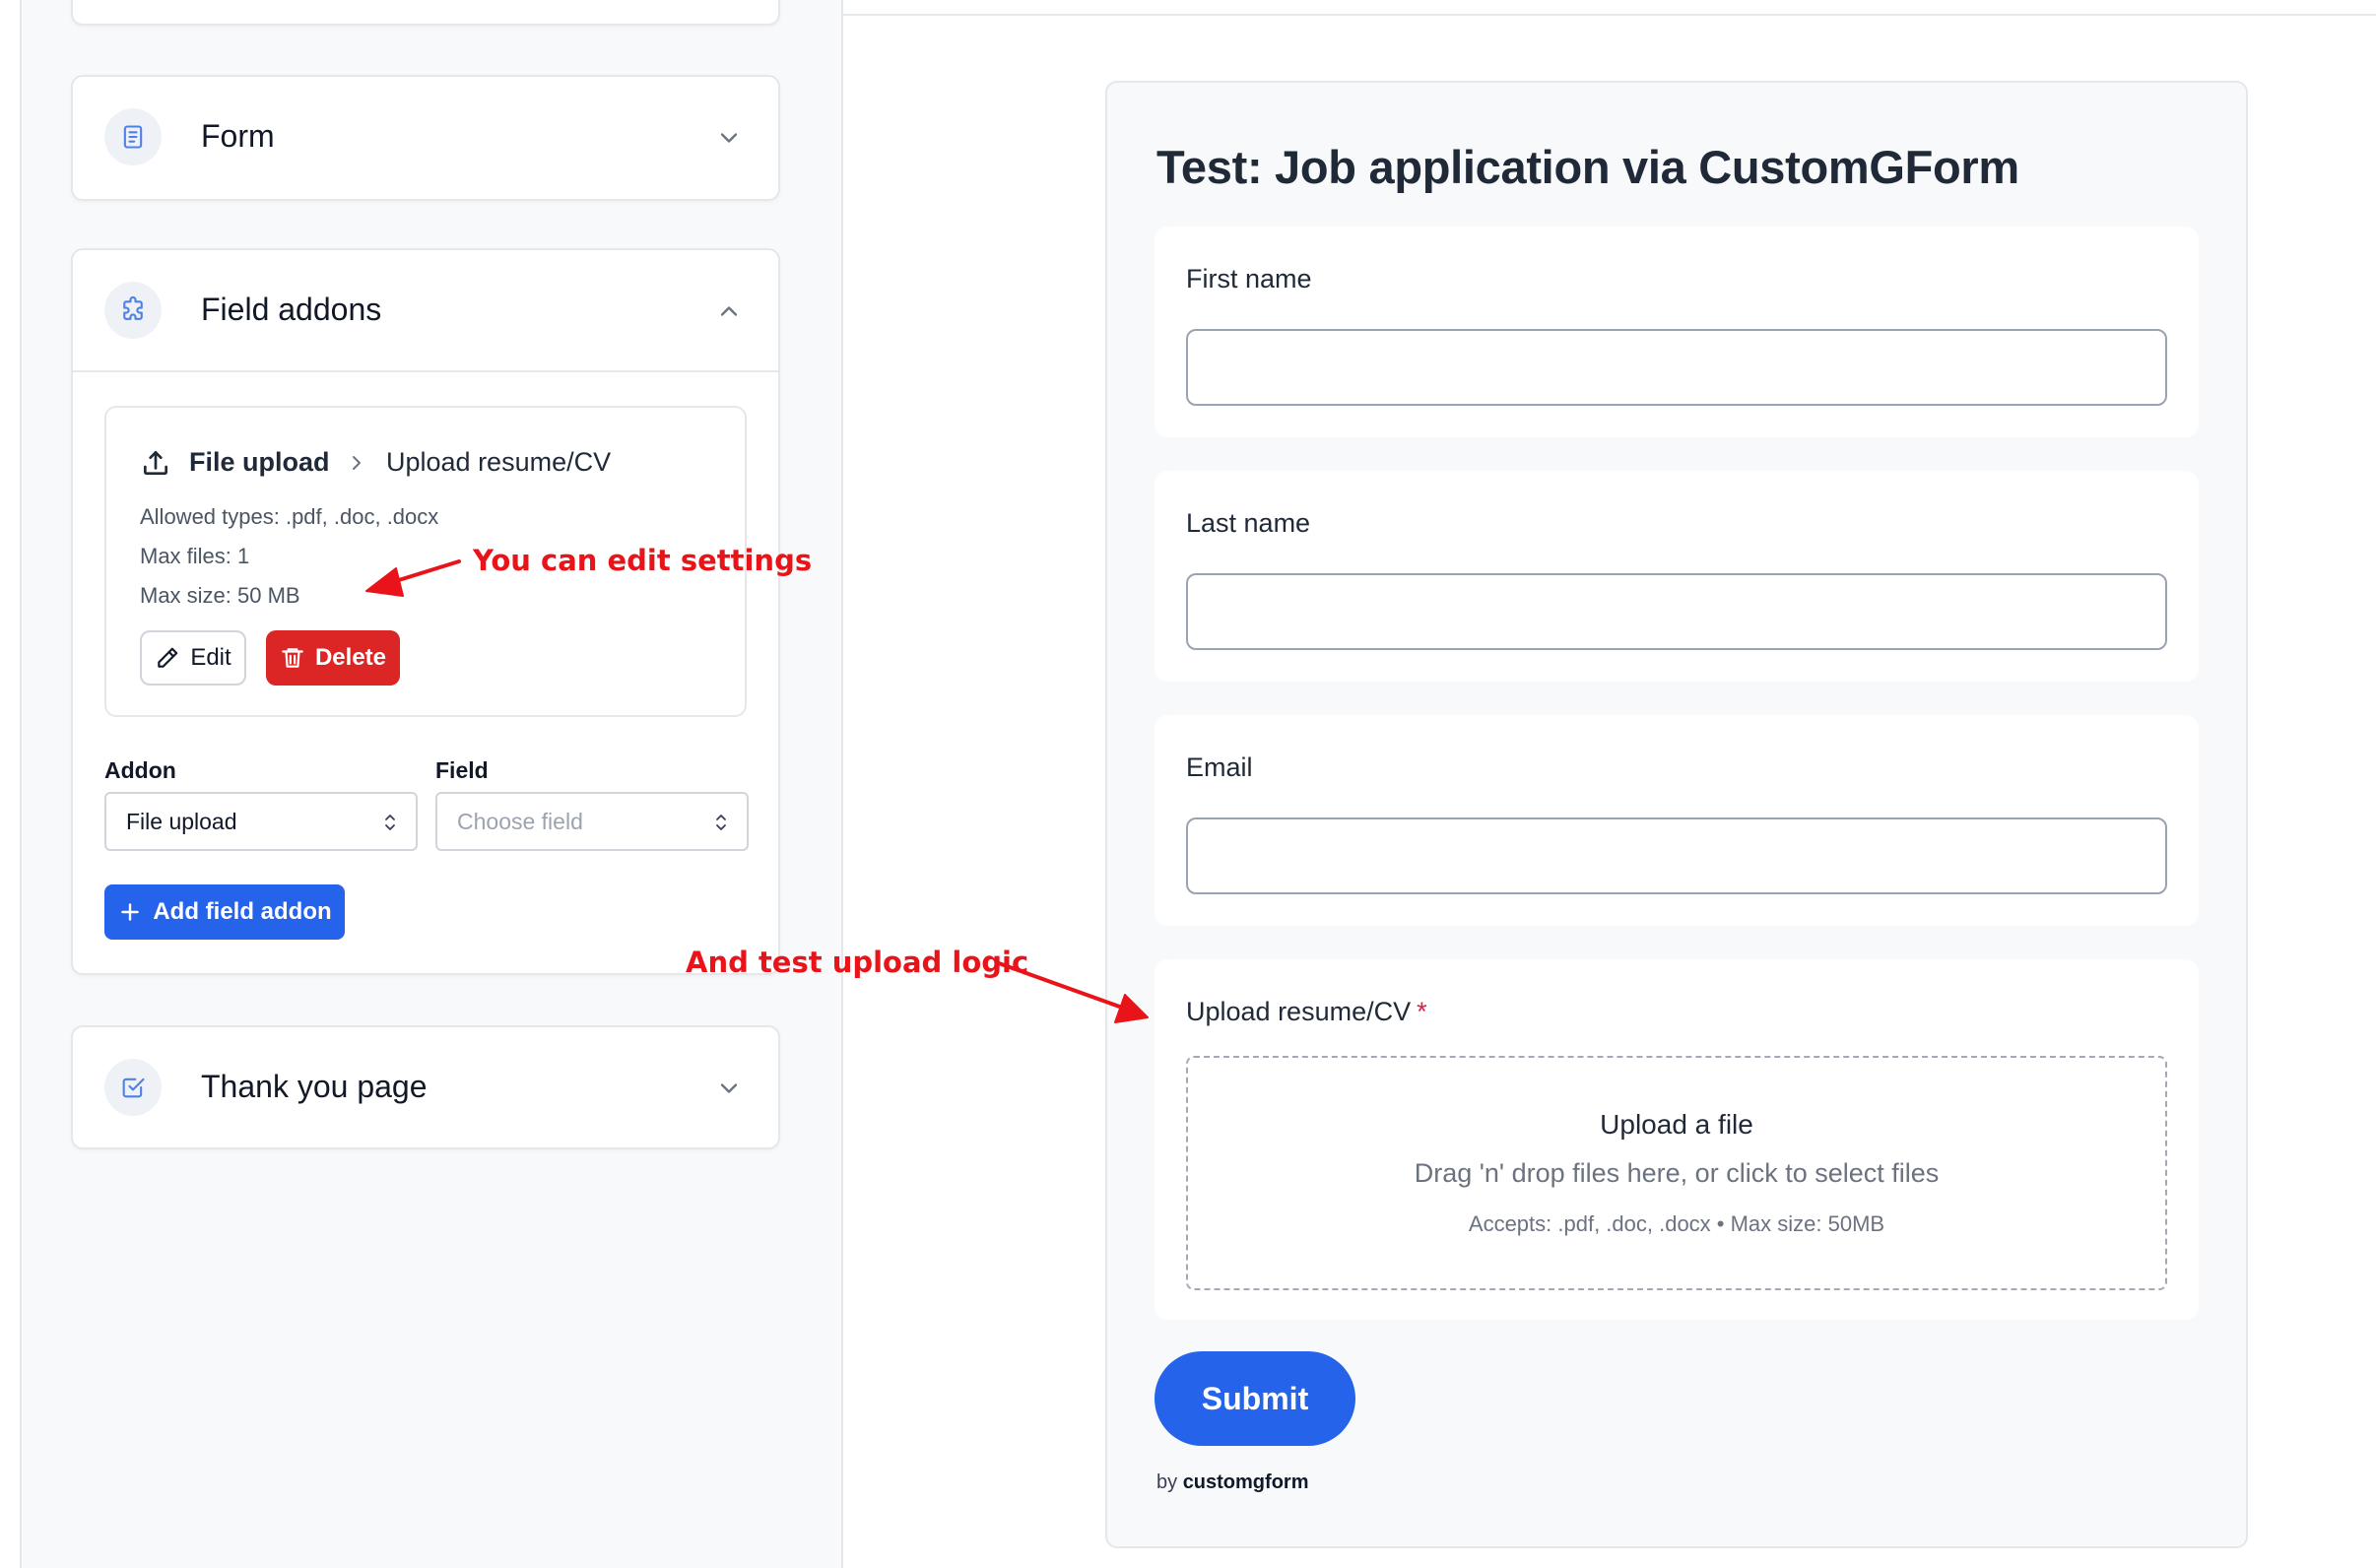 Image resolution: width=2376 pixels, height=1568 pixels. Describe the element at coordinates (1587, 167) in the screenshot. I see `form-title: Test: Job application via CustomGForm` at that location.